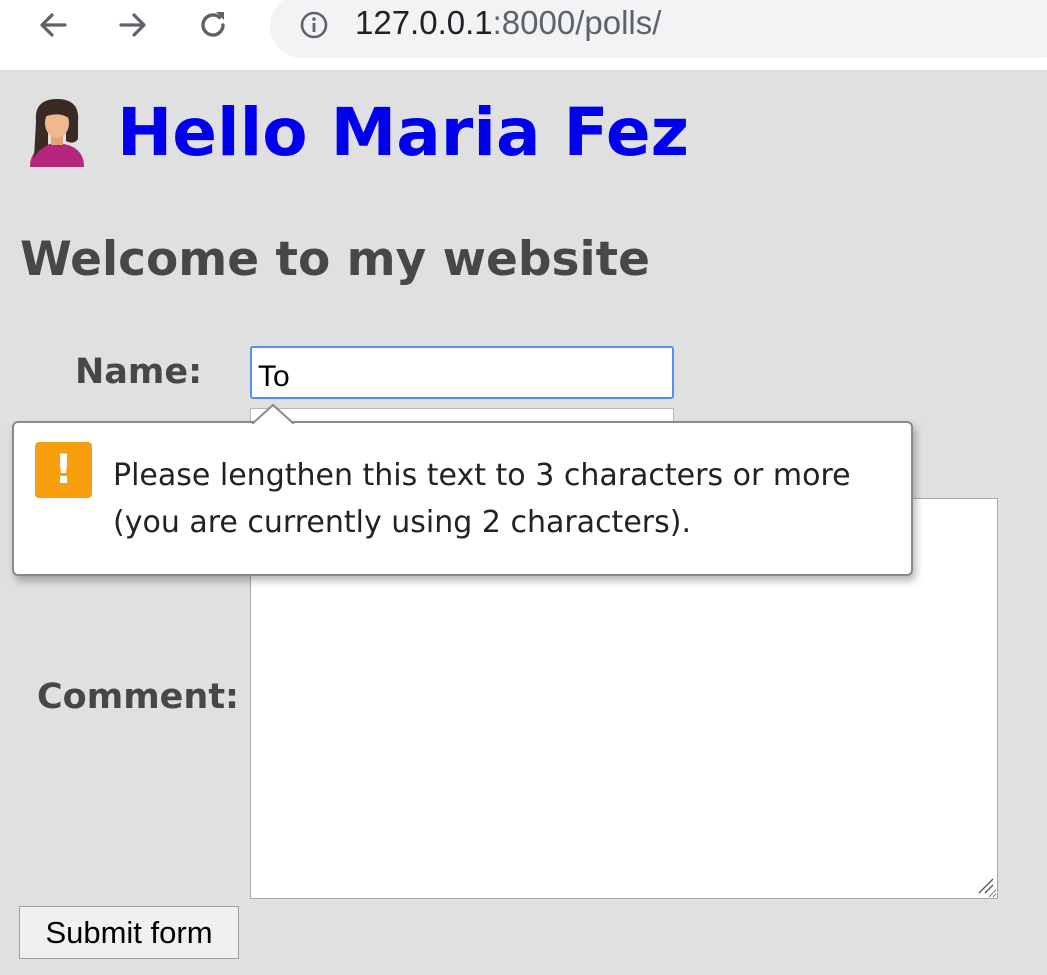 Image resolution: width=1047 pixels, height=975 pixels. What do you see at coordinates (314, 25) in the screenshot?
I see `site-info-icon` at bounding box center [314, 25].